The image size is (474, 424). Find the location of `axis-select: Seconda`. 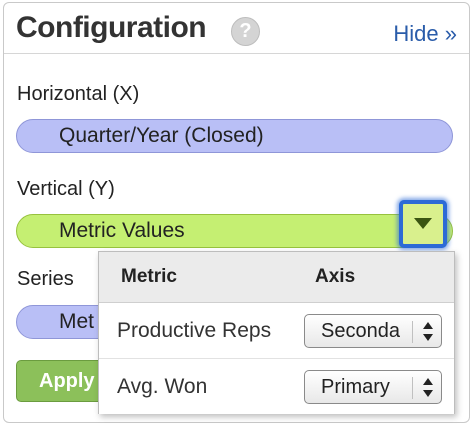

axis-select: Seconda is located at coordinates (373, 331).